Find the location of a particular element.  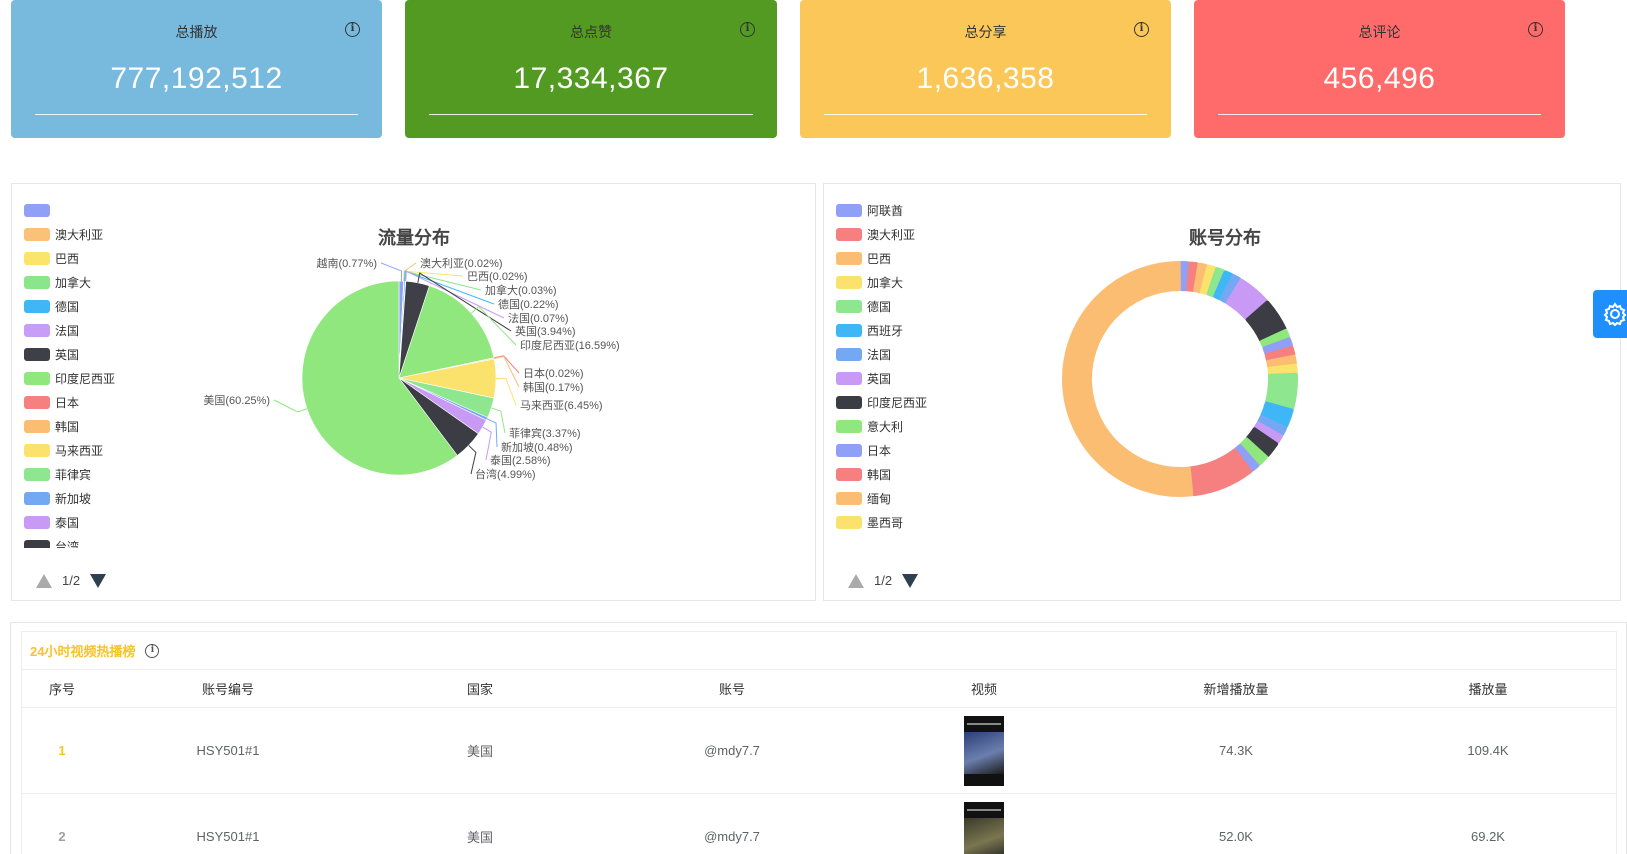

rank-number: 1 is located at coordinates (62, 750).